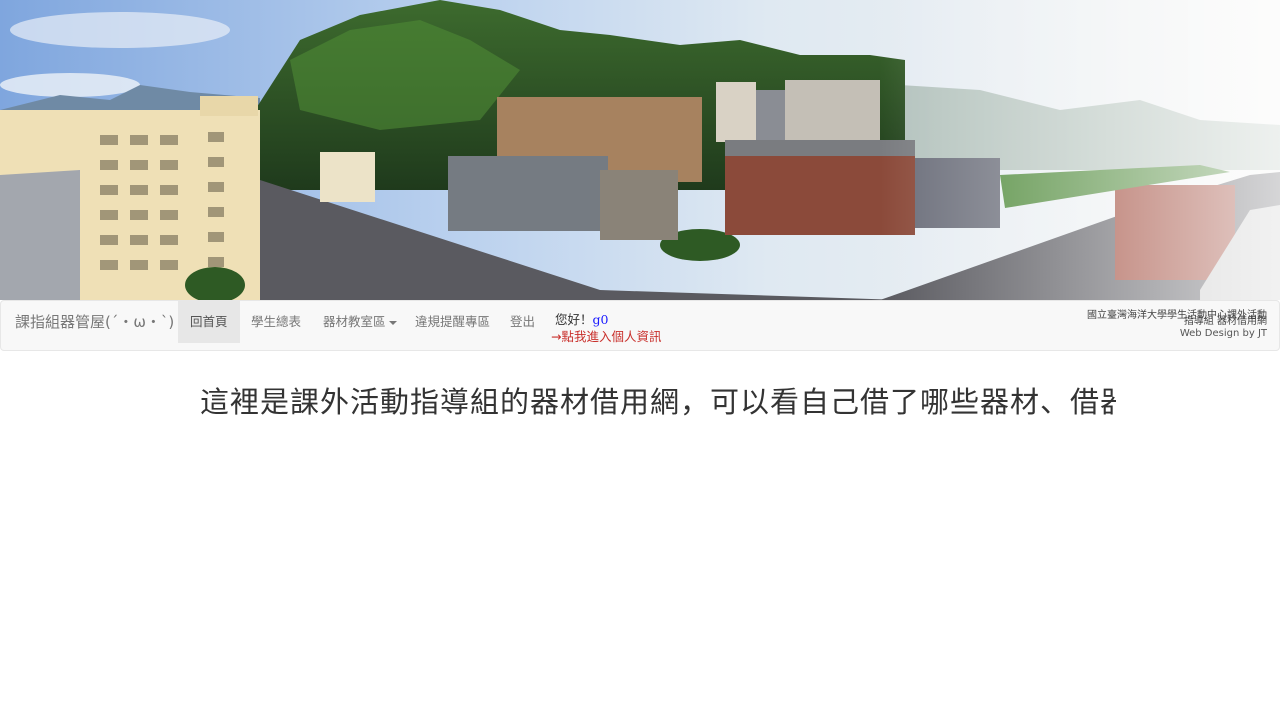 Image resolution: width=1280 pixels, height=720 pixels. What do you see at coordinates (1223, 333) in the screenshot?
I see `designer-credit: Web Design by JT` at bounding box center [1223, 333].